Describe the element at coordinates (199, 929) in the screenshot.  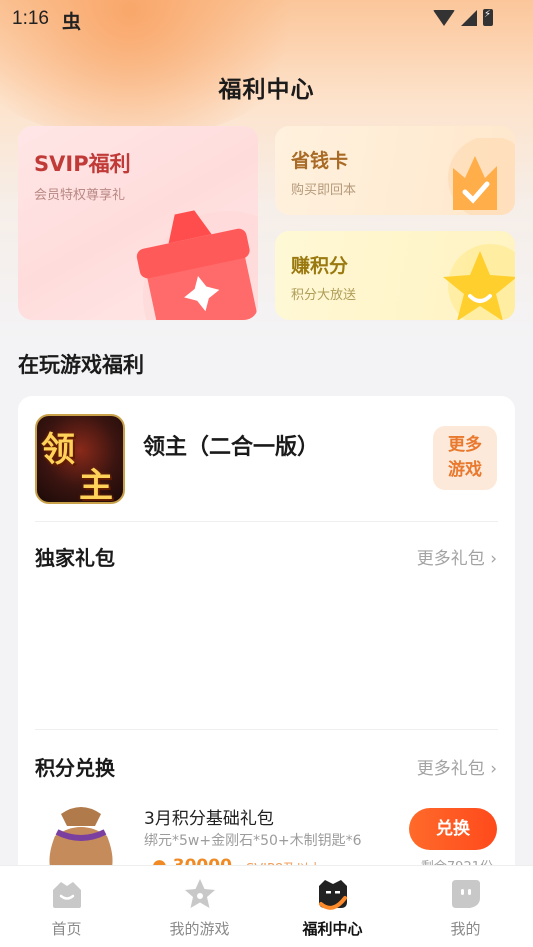
I see `nav-my-games-label: 我的游戏` at that location.